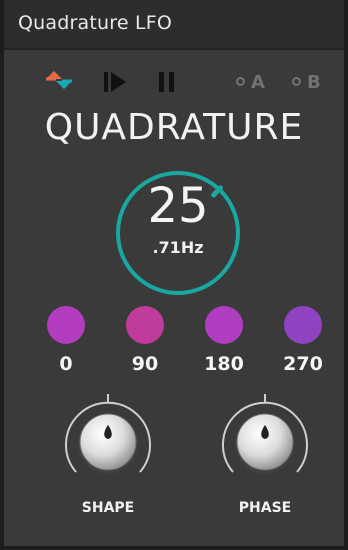 The image size is (348, 550). What do you see at coordinates (178, 206) in the screenshot?
I see `rate-value: 25` at bounding box center [178, 206].